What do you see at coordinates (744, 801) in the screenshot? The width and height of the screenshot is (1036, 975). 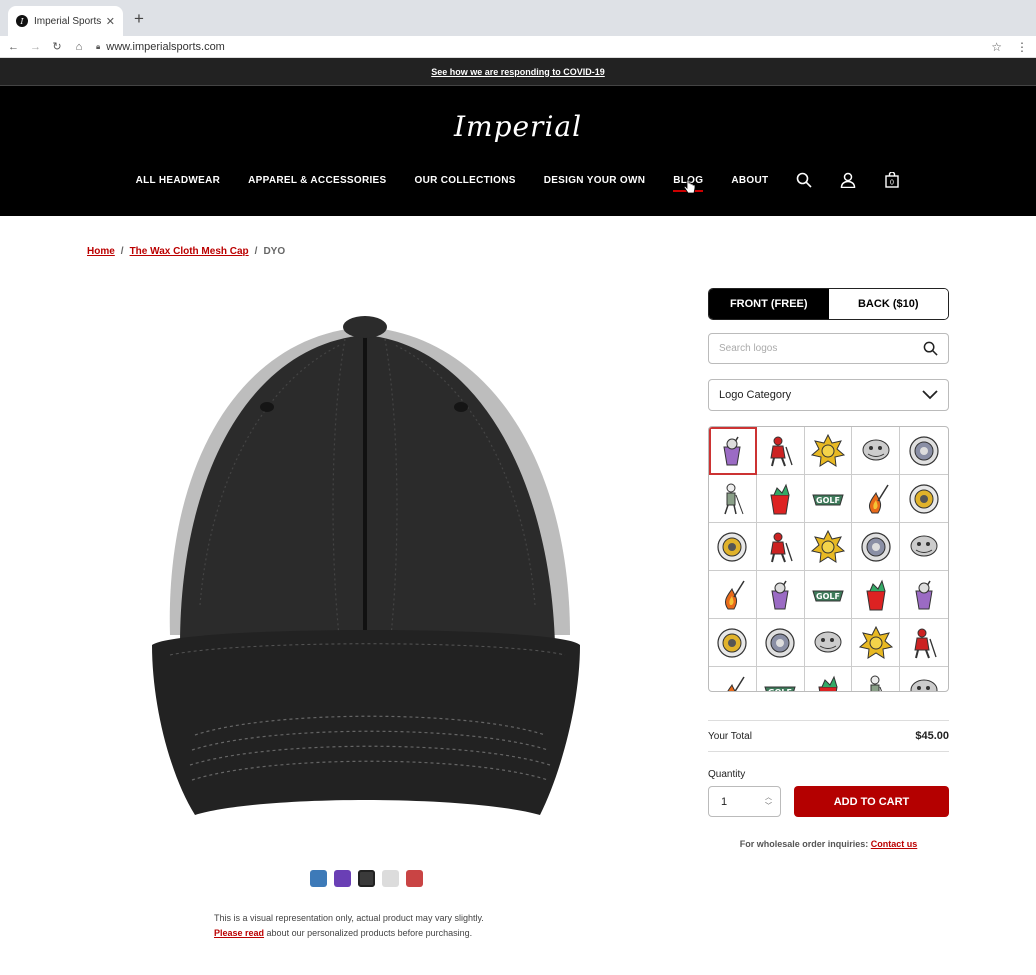 I see `quantity-stepper: 1 ︿ ﹀` at bounding box center [744, 801].